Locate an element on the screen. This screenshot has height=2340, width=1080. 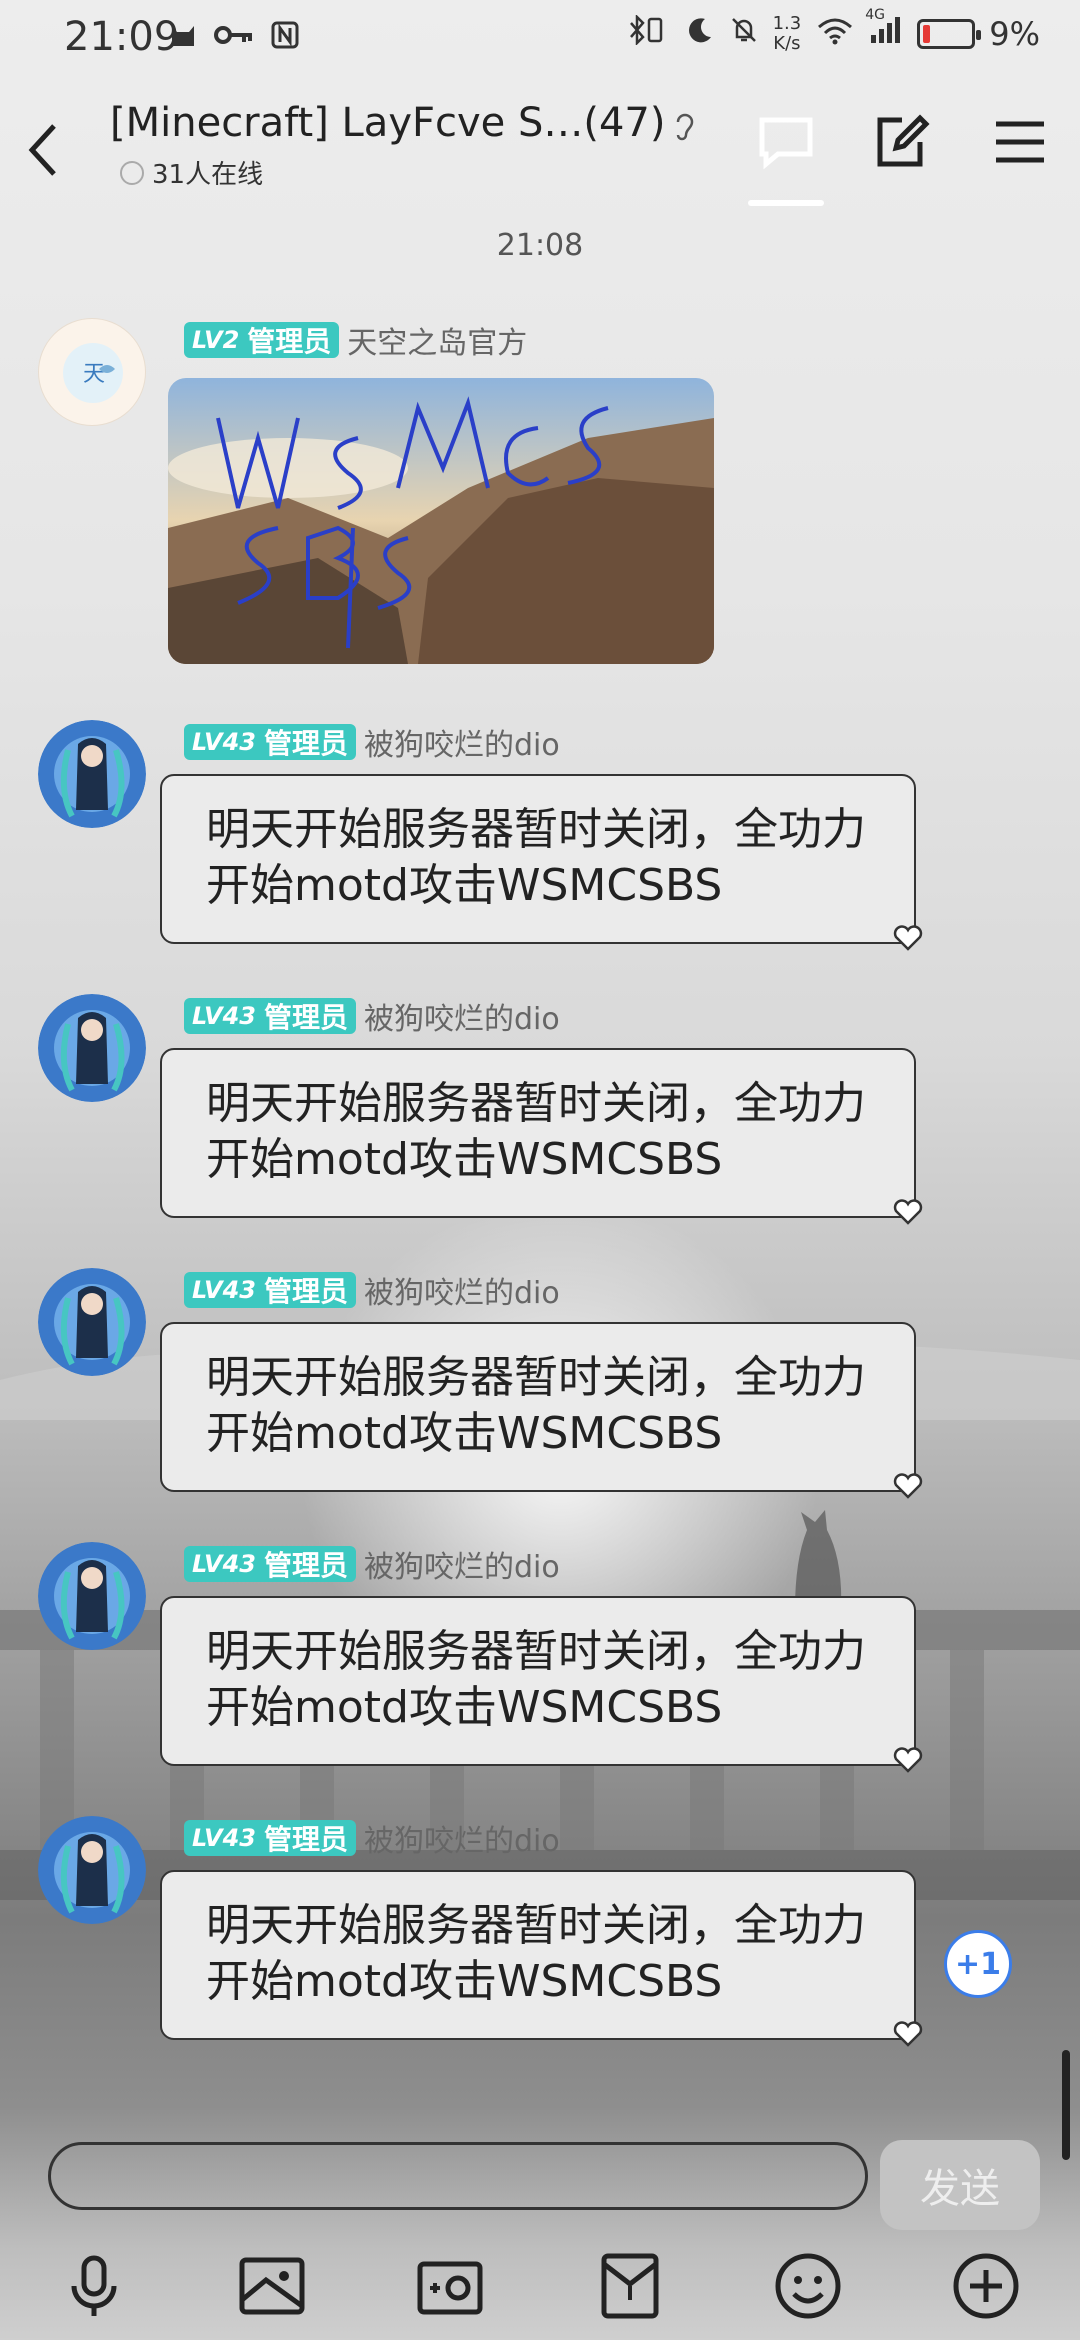
message-time-divider: 21:08 is located at coordinates (540, 245).